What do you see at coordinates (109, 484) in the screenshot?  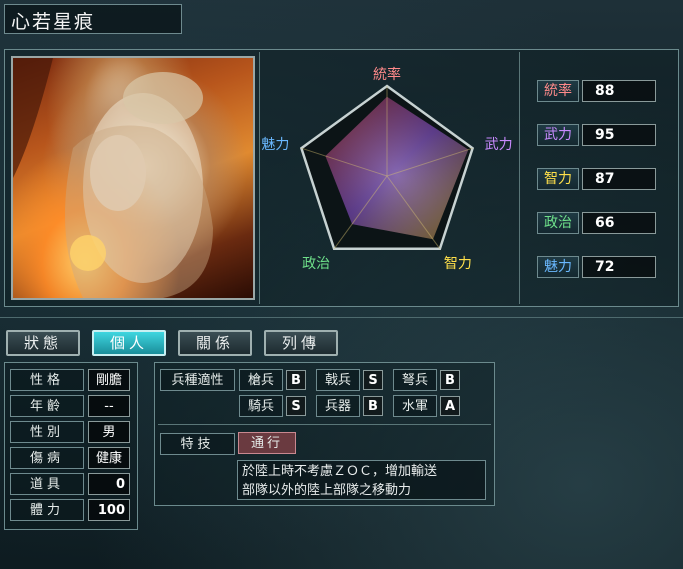 I see `personal-value: 0` at bounding box center [109, 484].